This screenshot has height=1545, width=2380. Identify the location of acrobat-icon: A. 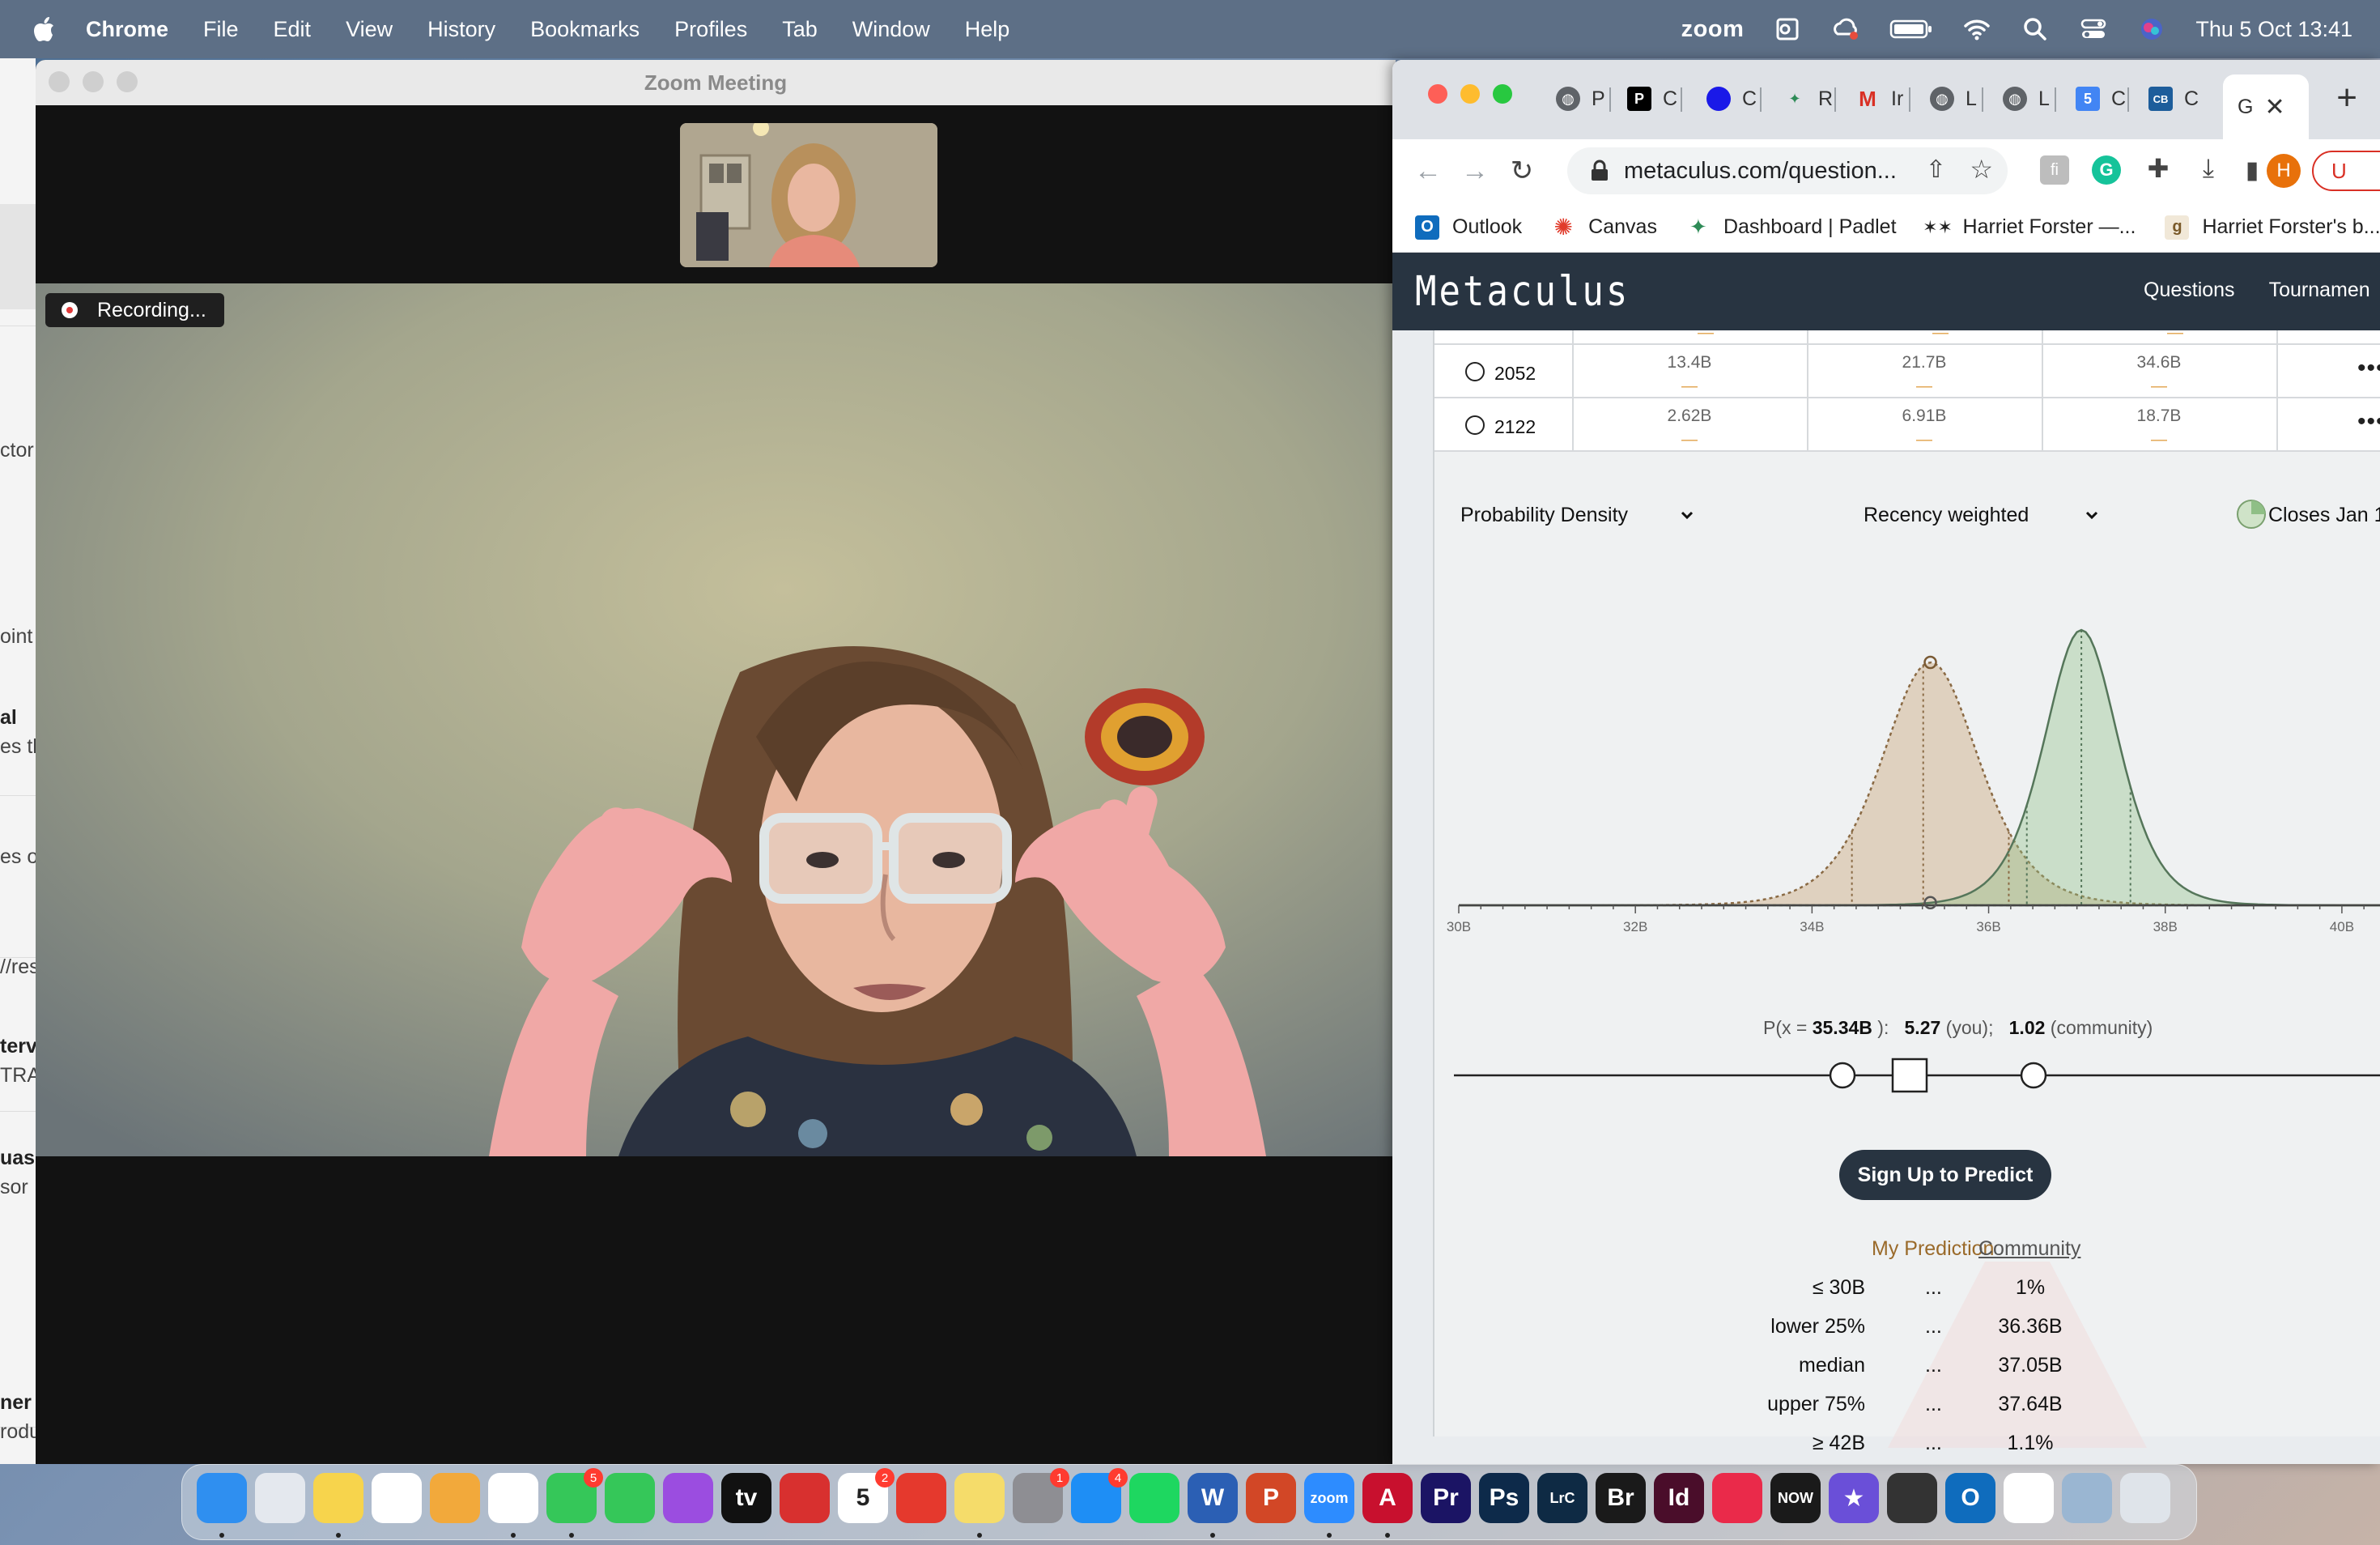
(1387, 1498).